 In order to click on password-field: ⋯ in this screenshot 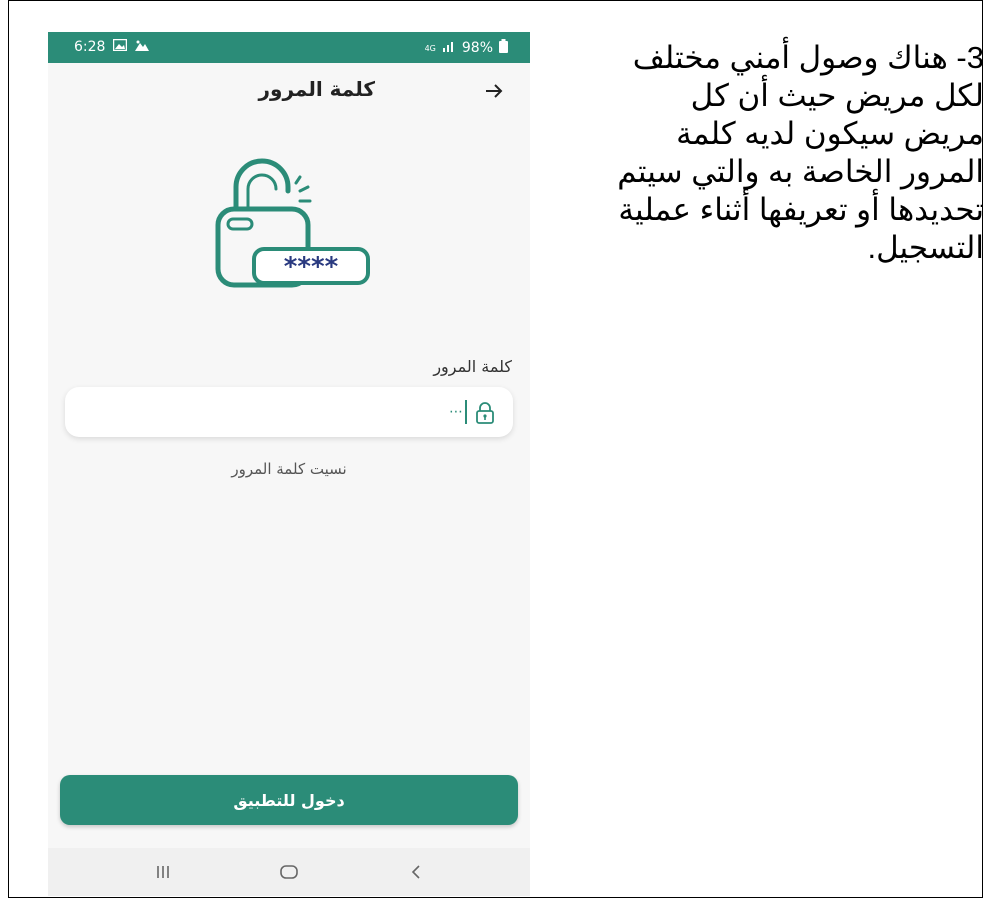, I will do `click(289, 412)`.